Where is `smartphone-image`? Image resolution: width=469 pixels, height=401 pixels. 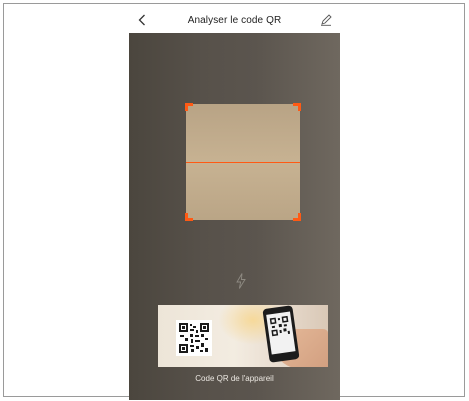 smartphone-image is located at coordinates (281, 334).